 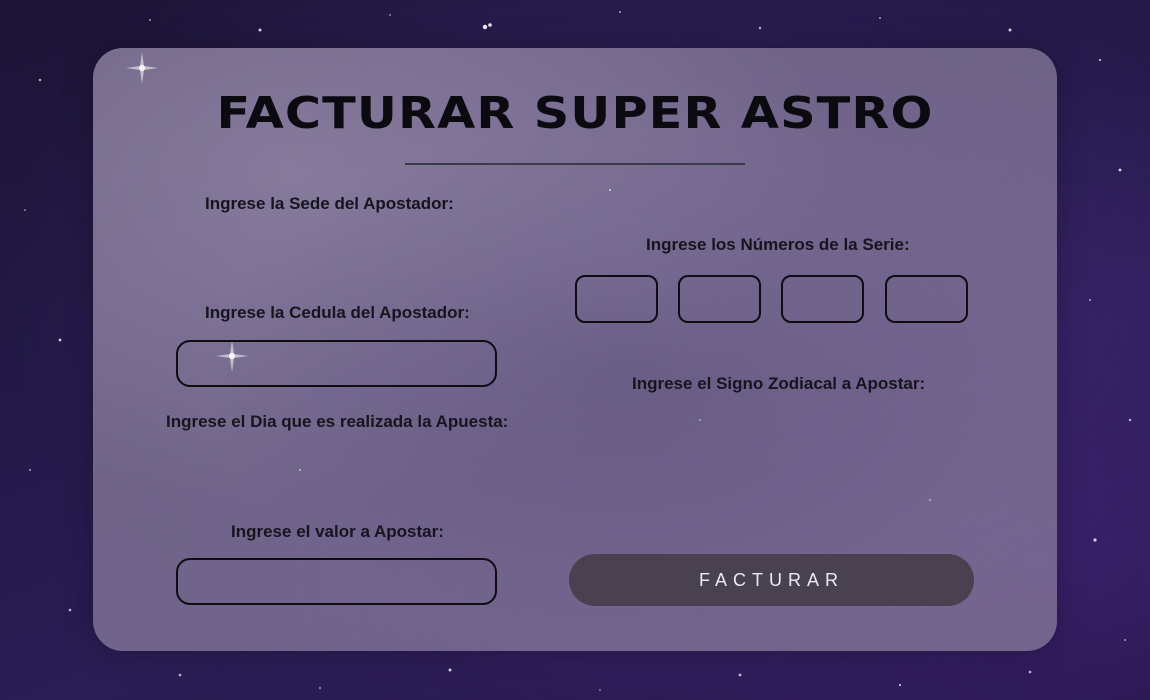 I want to click on valor-input, so click(x=336, y=581).